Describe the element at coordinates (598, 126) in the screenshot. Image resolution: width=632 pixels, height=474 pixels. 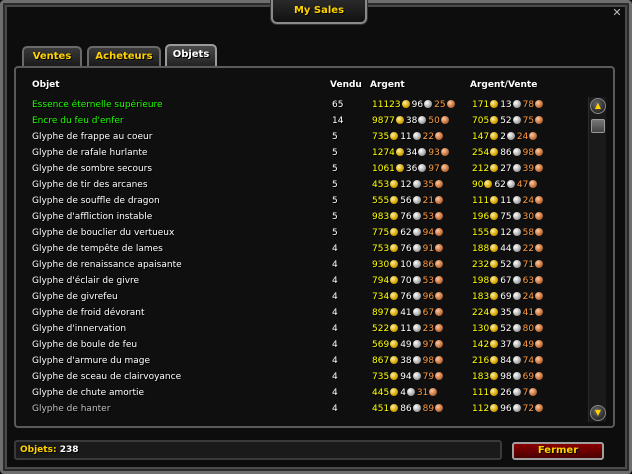
I see `scroll-thumb` at that location.